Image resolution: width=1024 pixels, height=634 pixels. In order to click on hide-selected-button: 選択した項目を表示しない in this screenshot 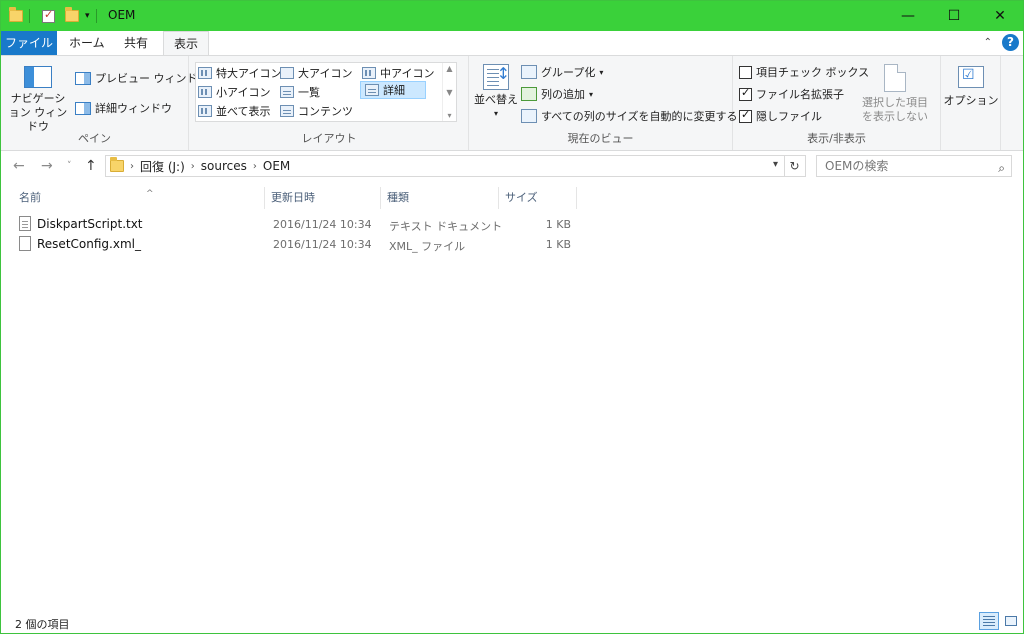, I will do `click(895, 94)`.